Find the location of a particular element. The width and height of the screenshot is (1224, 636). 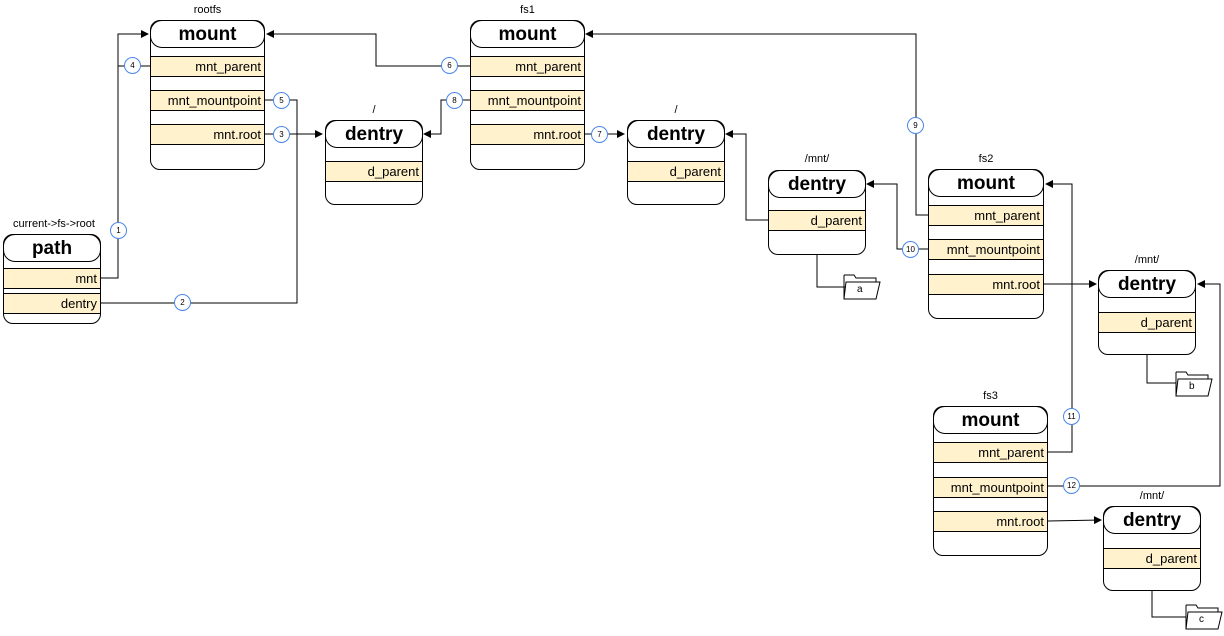

folder-a: a is located at coordinates (862, 286).